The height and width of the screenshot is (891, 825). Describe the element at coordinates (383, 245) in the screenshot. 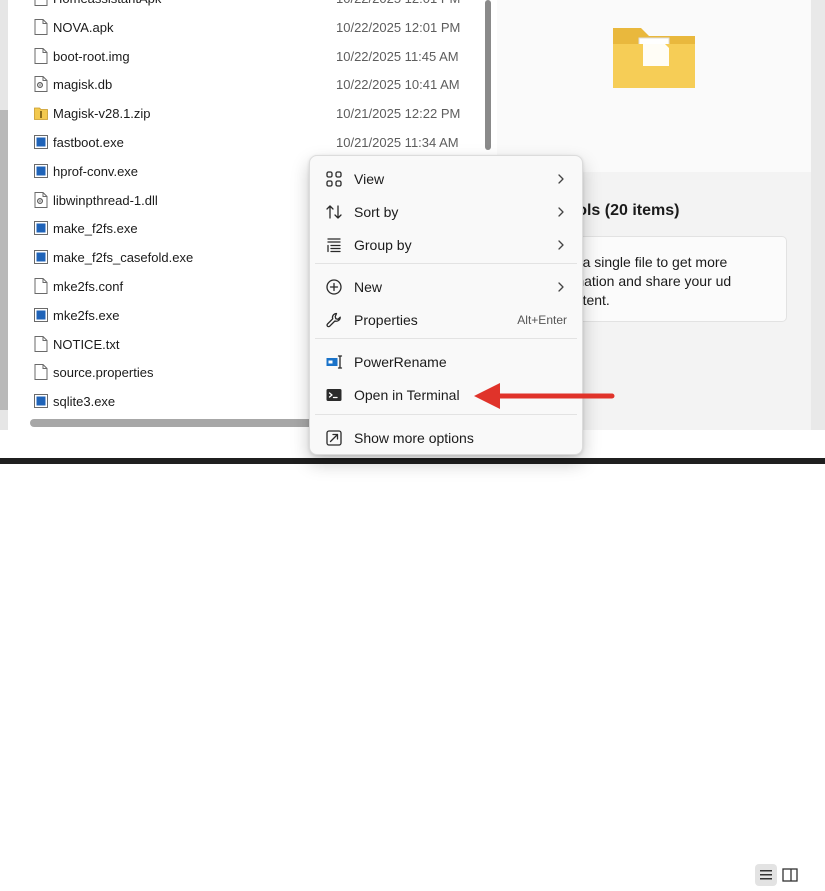

I see `menu-item-label: Group by` at that location.